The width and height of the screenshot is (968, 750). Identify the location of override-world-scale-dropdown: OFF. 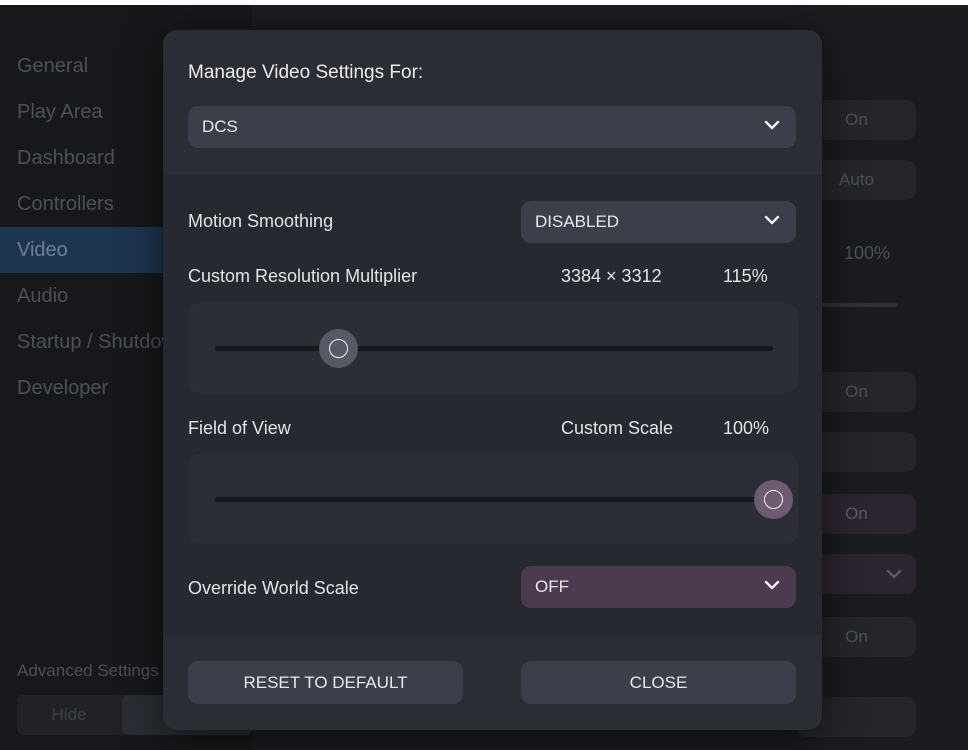
(658, 587).